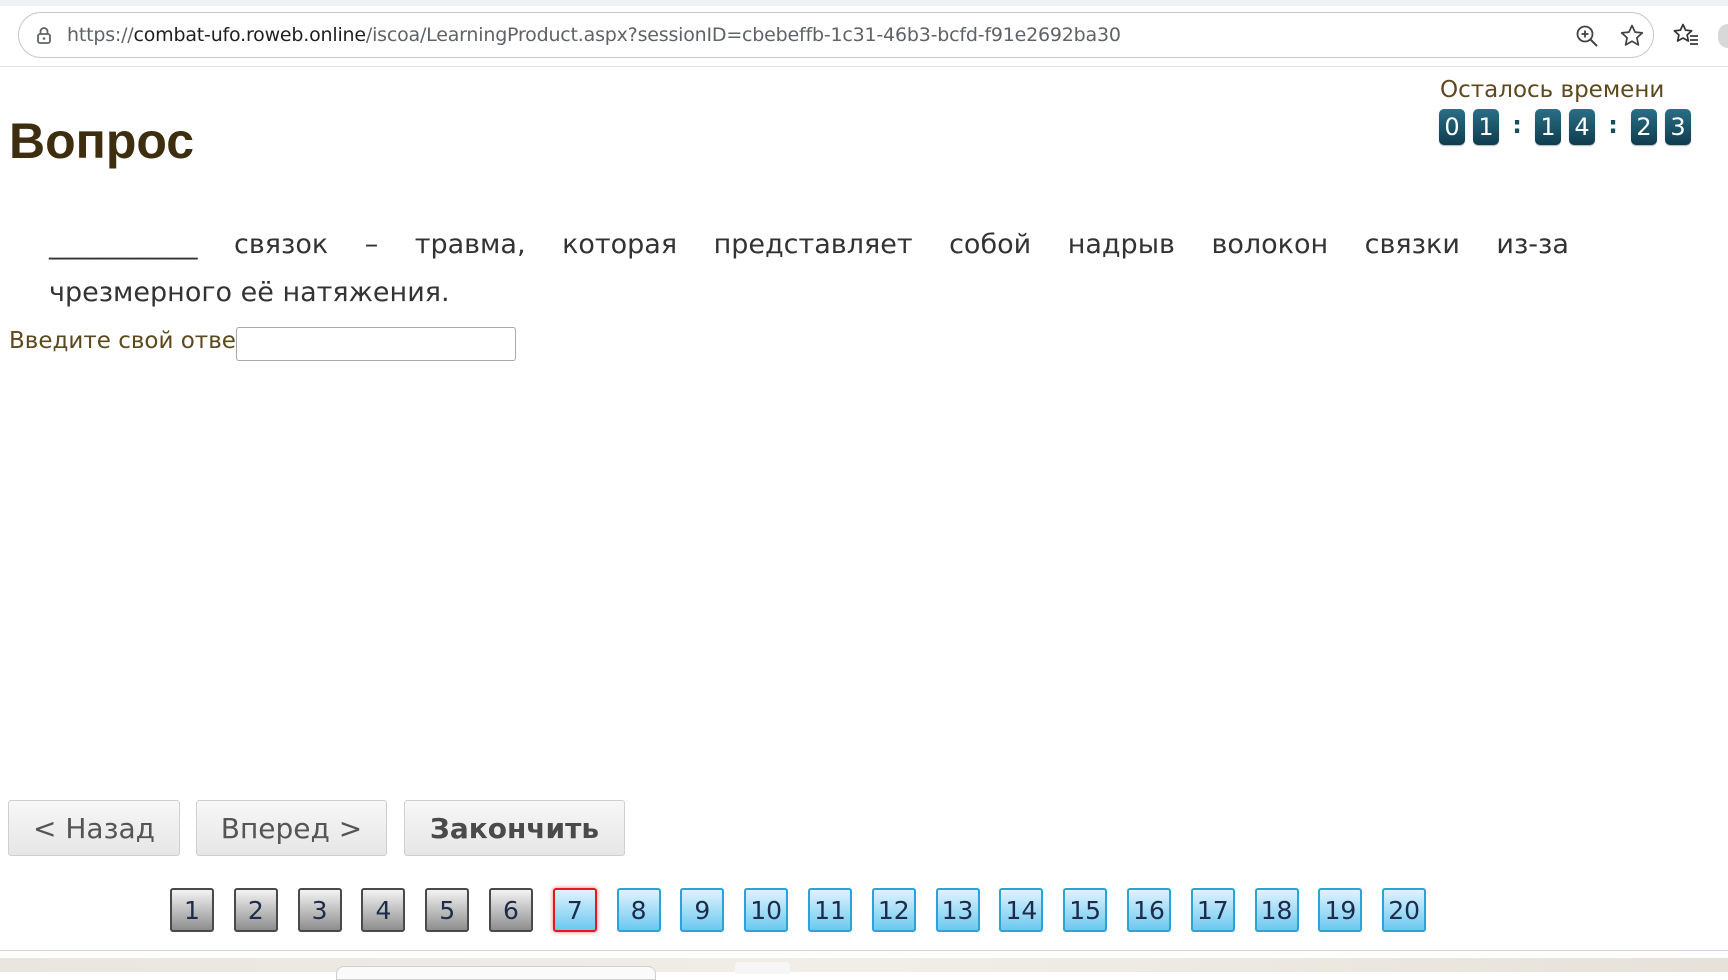 This screenshot has width=1728, height=980. Describe the element at coordinates (376, 344) in the screenshot. I see `answer-input` at that location.